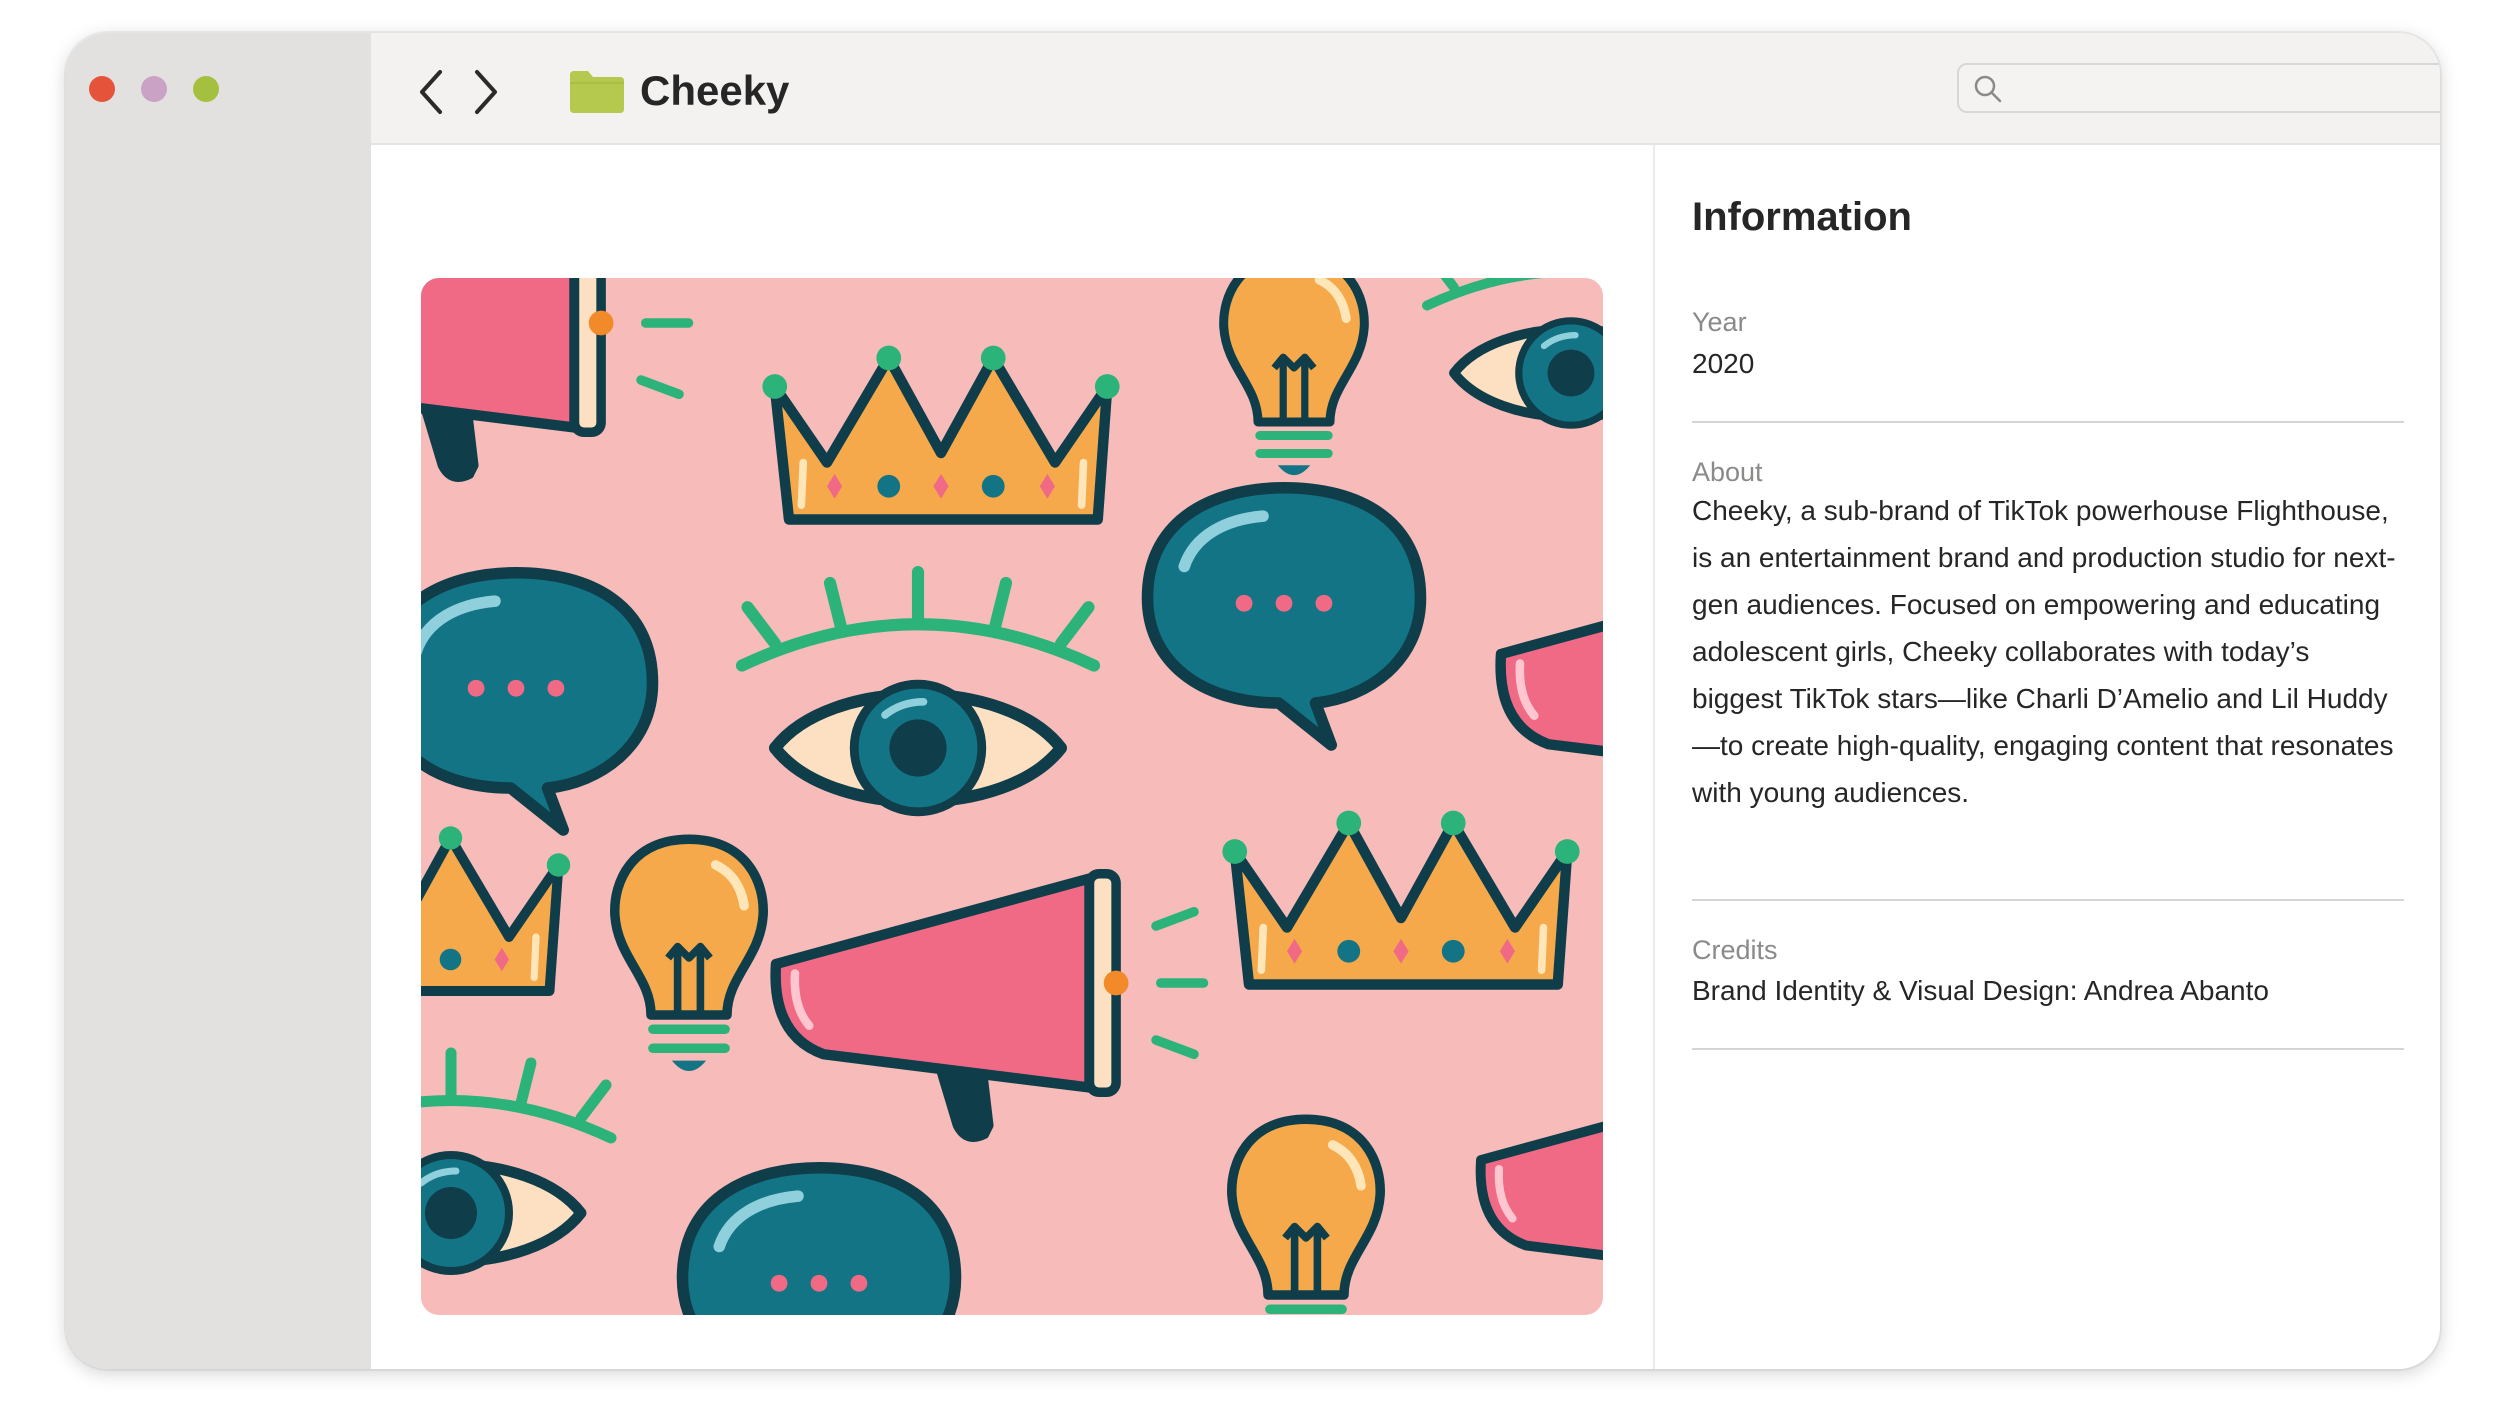 The width and height of the screenshot is (2500, 1406). What do you see at coordinates (1802, 217) in the screenshot?
I see `info-heading: Information` at bounding box center [1802, 217].